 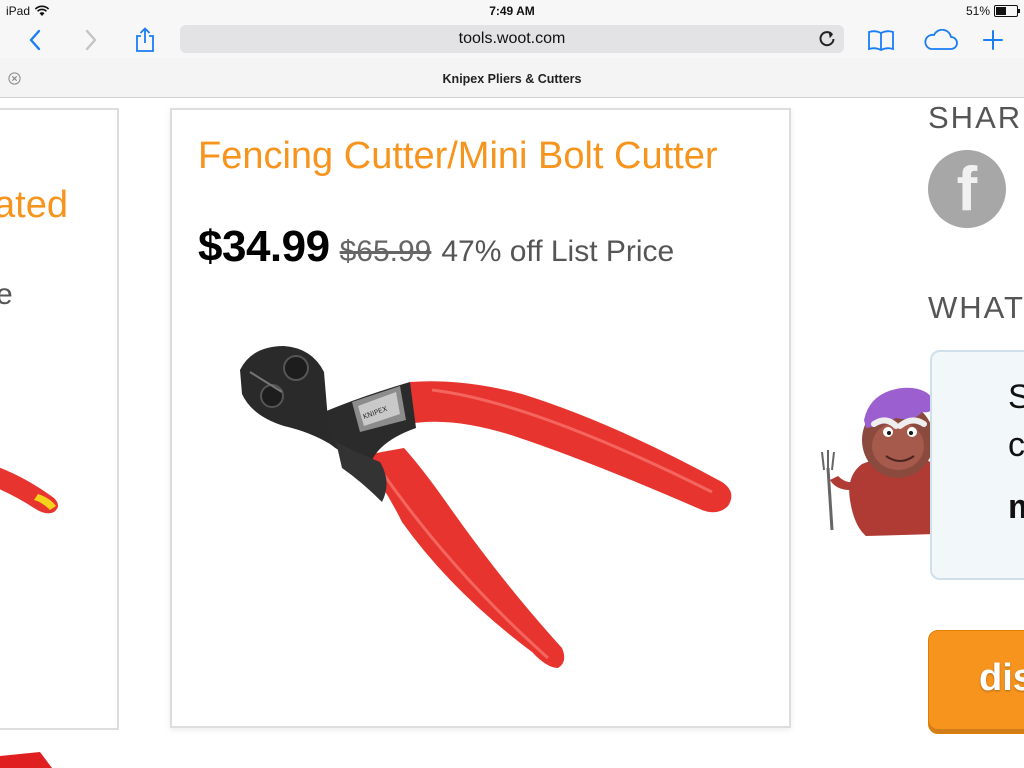 What do you see at coordinates (1001, 678) in the screenshot?
I see `orange-button-label: dis` at bounding box center [1001, 678].